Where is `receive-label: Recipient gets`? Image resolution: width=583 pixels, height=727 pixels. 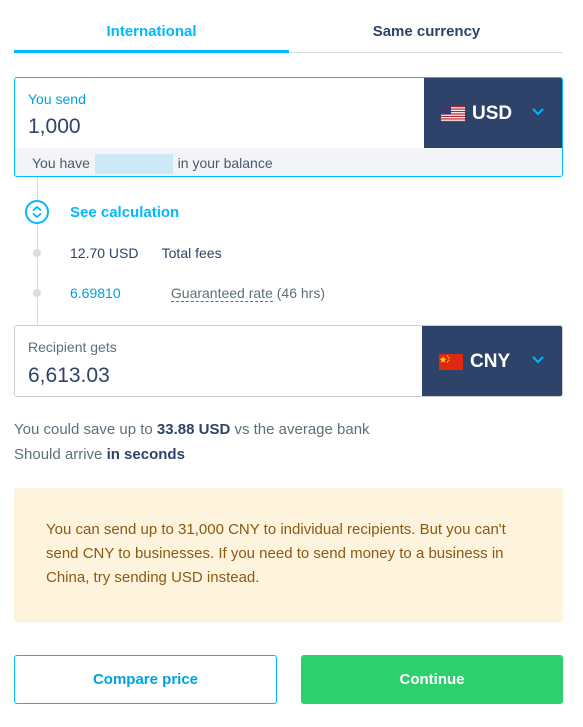 receive-label: Recipient gets is located at coordinates (72, 347).